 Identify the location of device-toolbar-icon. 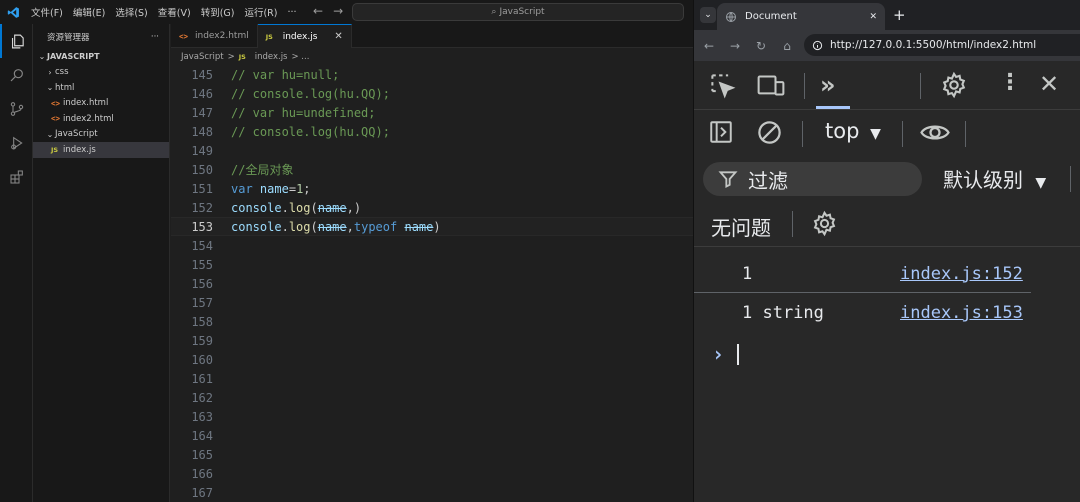
(771, 87).